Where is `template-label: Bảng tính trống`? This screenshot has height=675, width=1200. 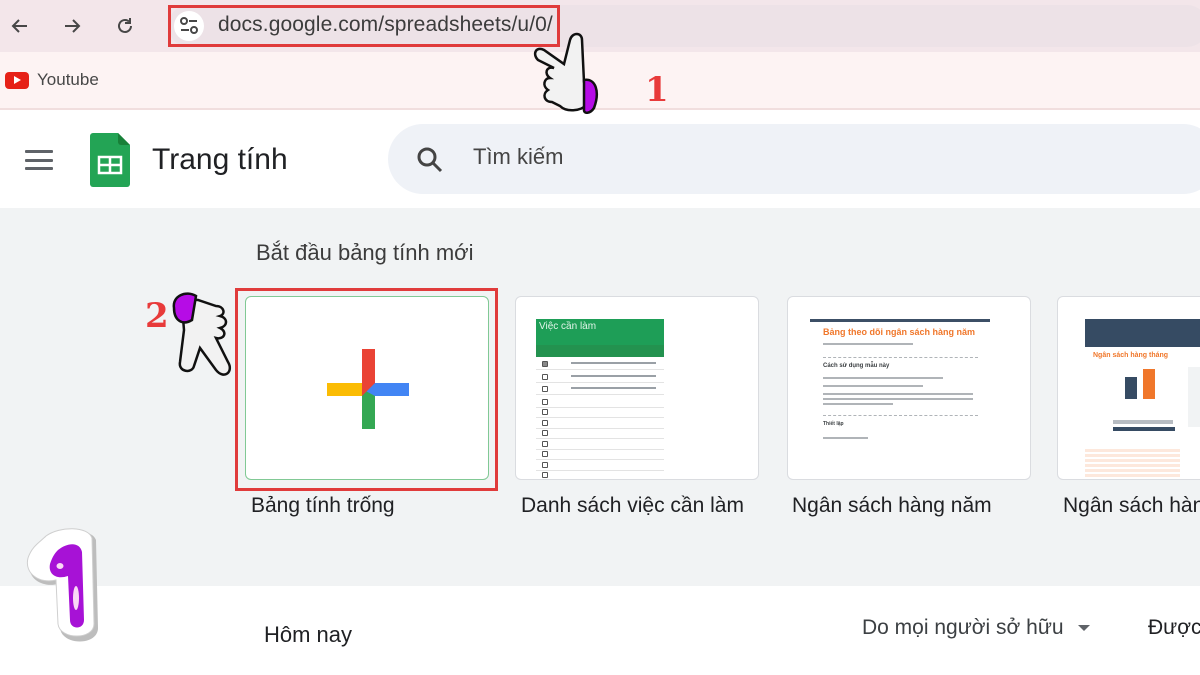 template-label: Bảng tính trống is located at coordinates (323, 506).